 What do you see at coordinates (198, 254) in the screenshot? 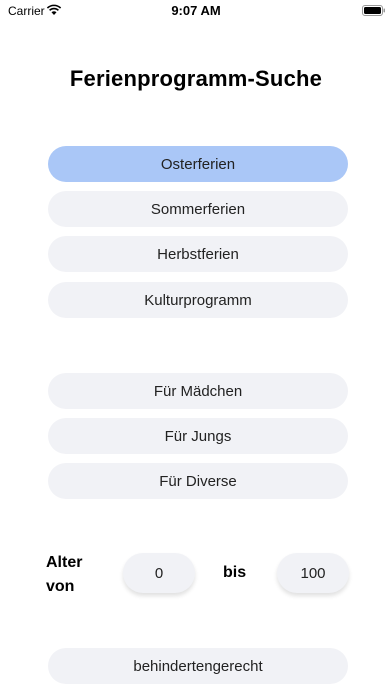
I see `program-button-herbstferien: Herbstferien` at bounding box center [198, 254].